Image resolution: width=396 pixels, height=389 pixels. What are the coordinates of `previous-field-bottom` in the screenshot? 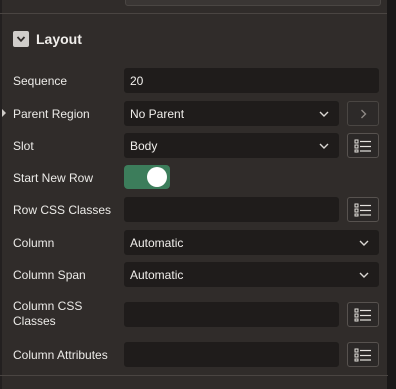 It's located at (253, 3).